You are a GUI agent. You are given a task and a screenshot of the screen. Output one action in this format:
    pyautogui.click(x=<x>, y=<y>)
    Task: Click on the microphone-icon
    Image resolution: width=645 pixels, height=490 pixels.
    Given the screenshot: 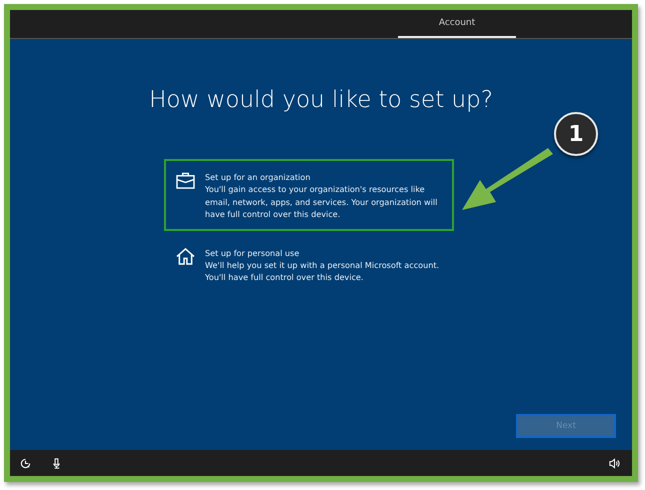 What is the action you would take?
    pyautogui.click(x=56, y=463)
    